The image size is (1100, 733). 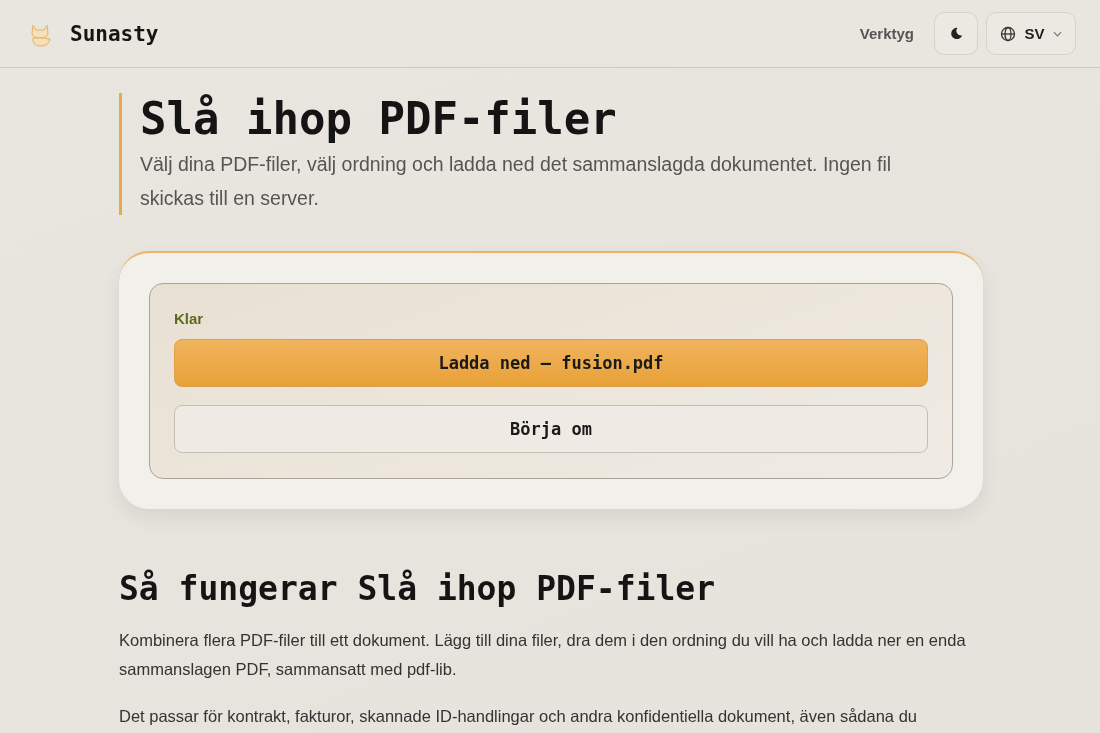 What do you see at coordinates (543, 655) in the screenshot?
I see `body-paragraph: Kombinera flera PDF-filer till ett dokument. Lägg till dina filer, dra dem i den ordning du vill ha och ladda ner en enda sammanslagen PDF, sammansatt med pdf-lib.` at bounding box center [543, 655].